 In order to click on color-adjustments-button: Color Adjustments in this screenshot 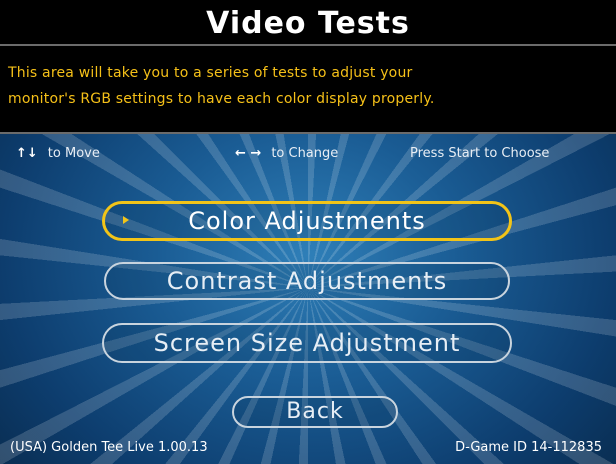, I will do `click(307, 221)`.